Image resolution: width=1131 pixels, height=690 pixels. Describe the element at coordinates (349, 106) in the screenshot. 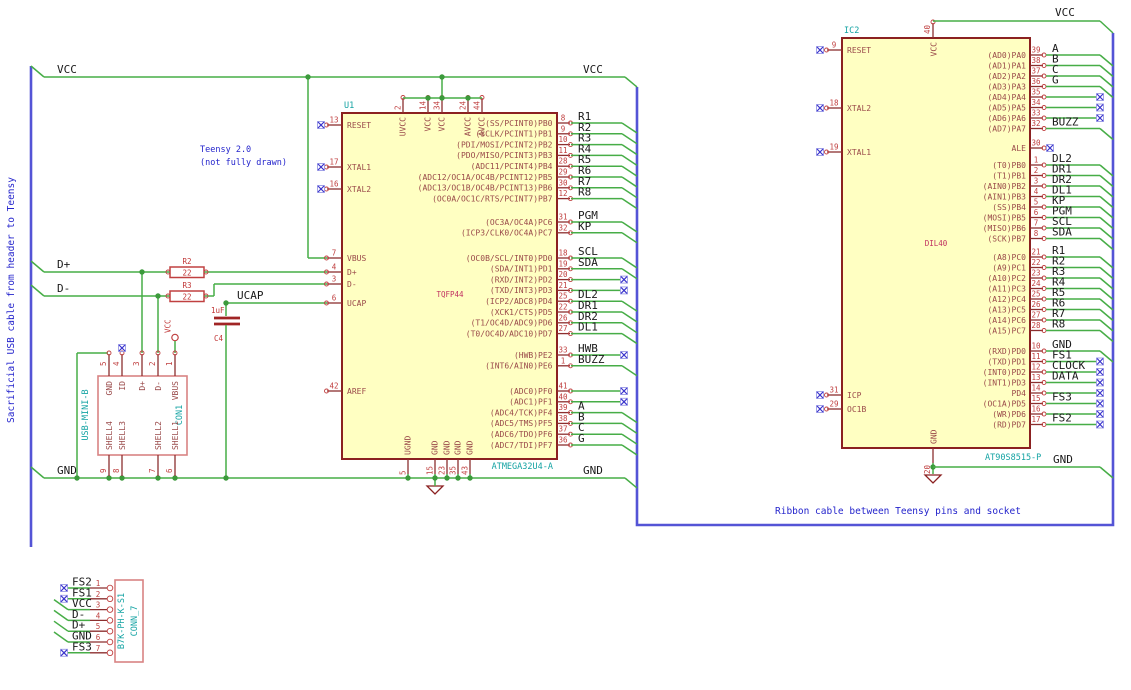

I see `u1-reference: U1` at that location.